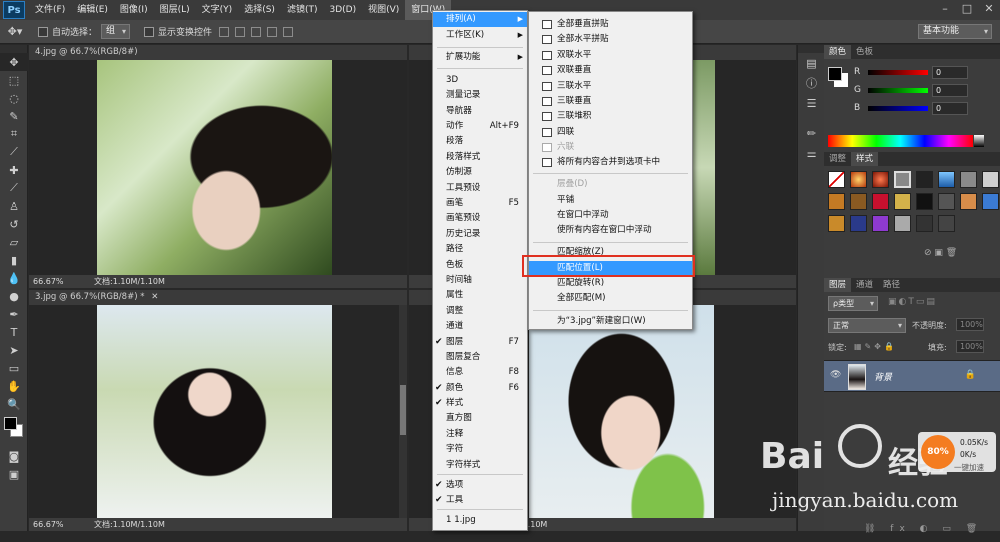 This screenshot has height=542, width=1000. I want to click on dock-grip, so click(811, 49).